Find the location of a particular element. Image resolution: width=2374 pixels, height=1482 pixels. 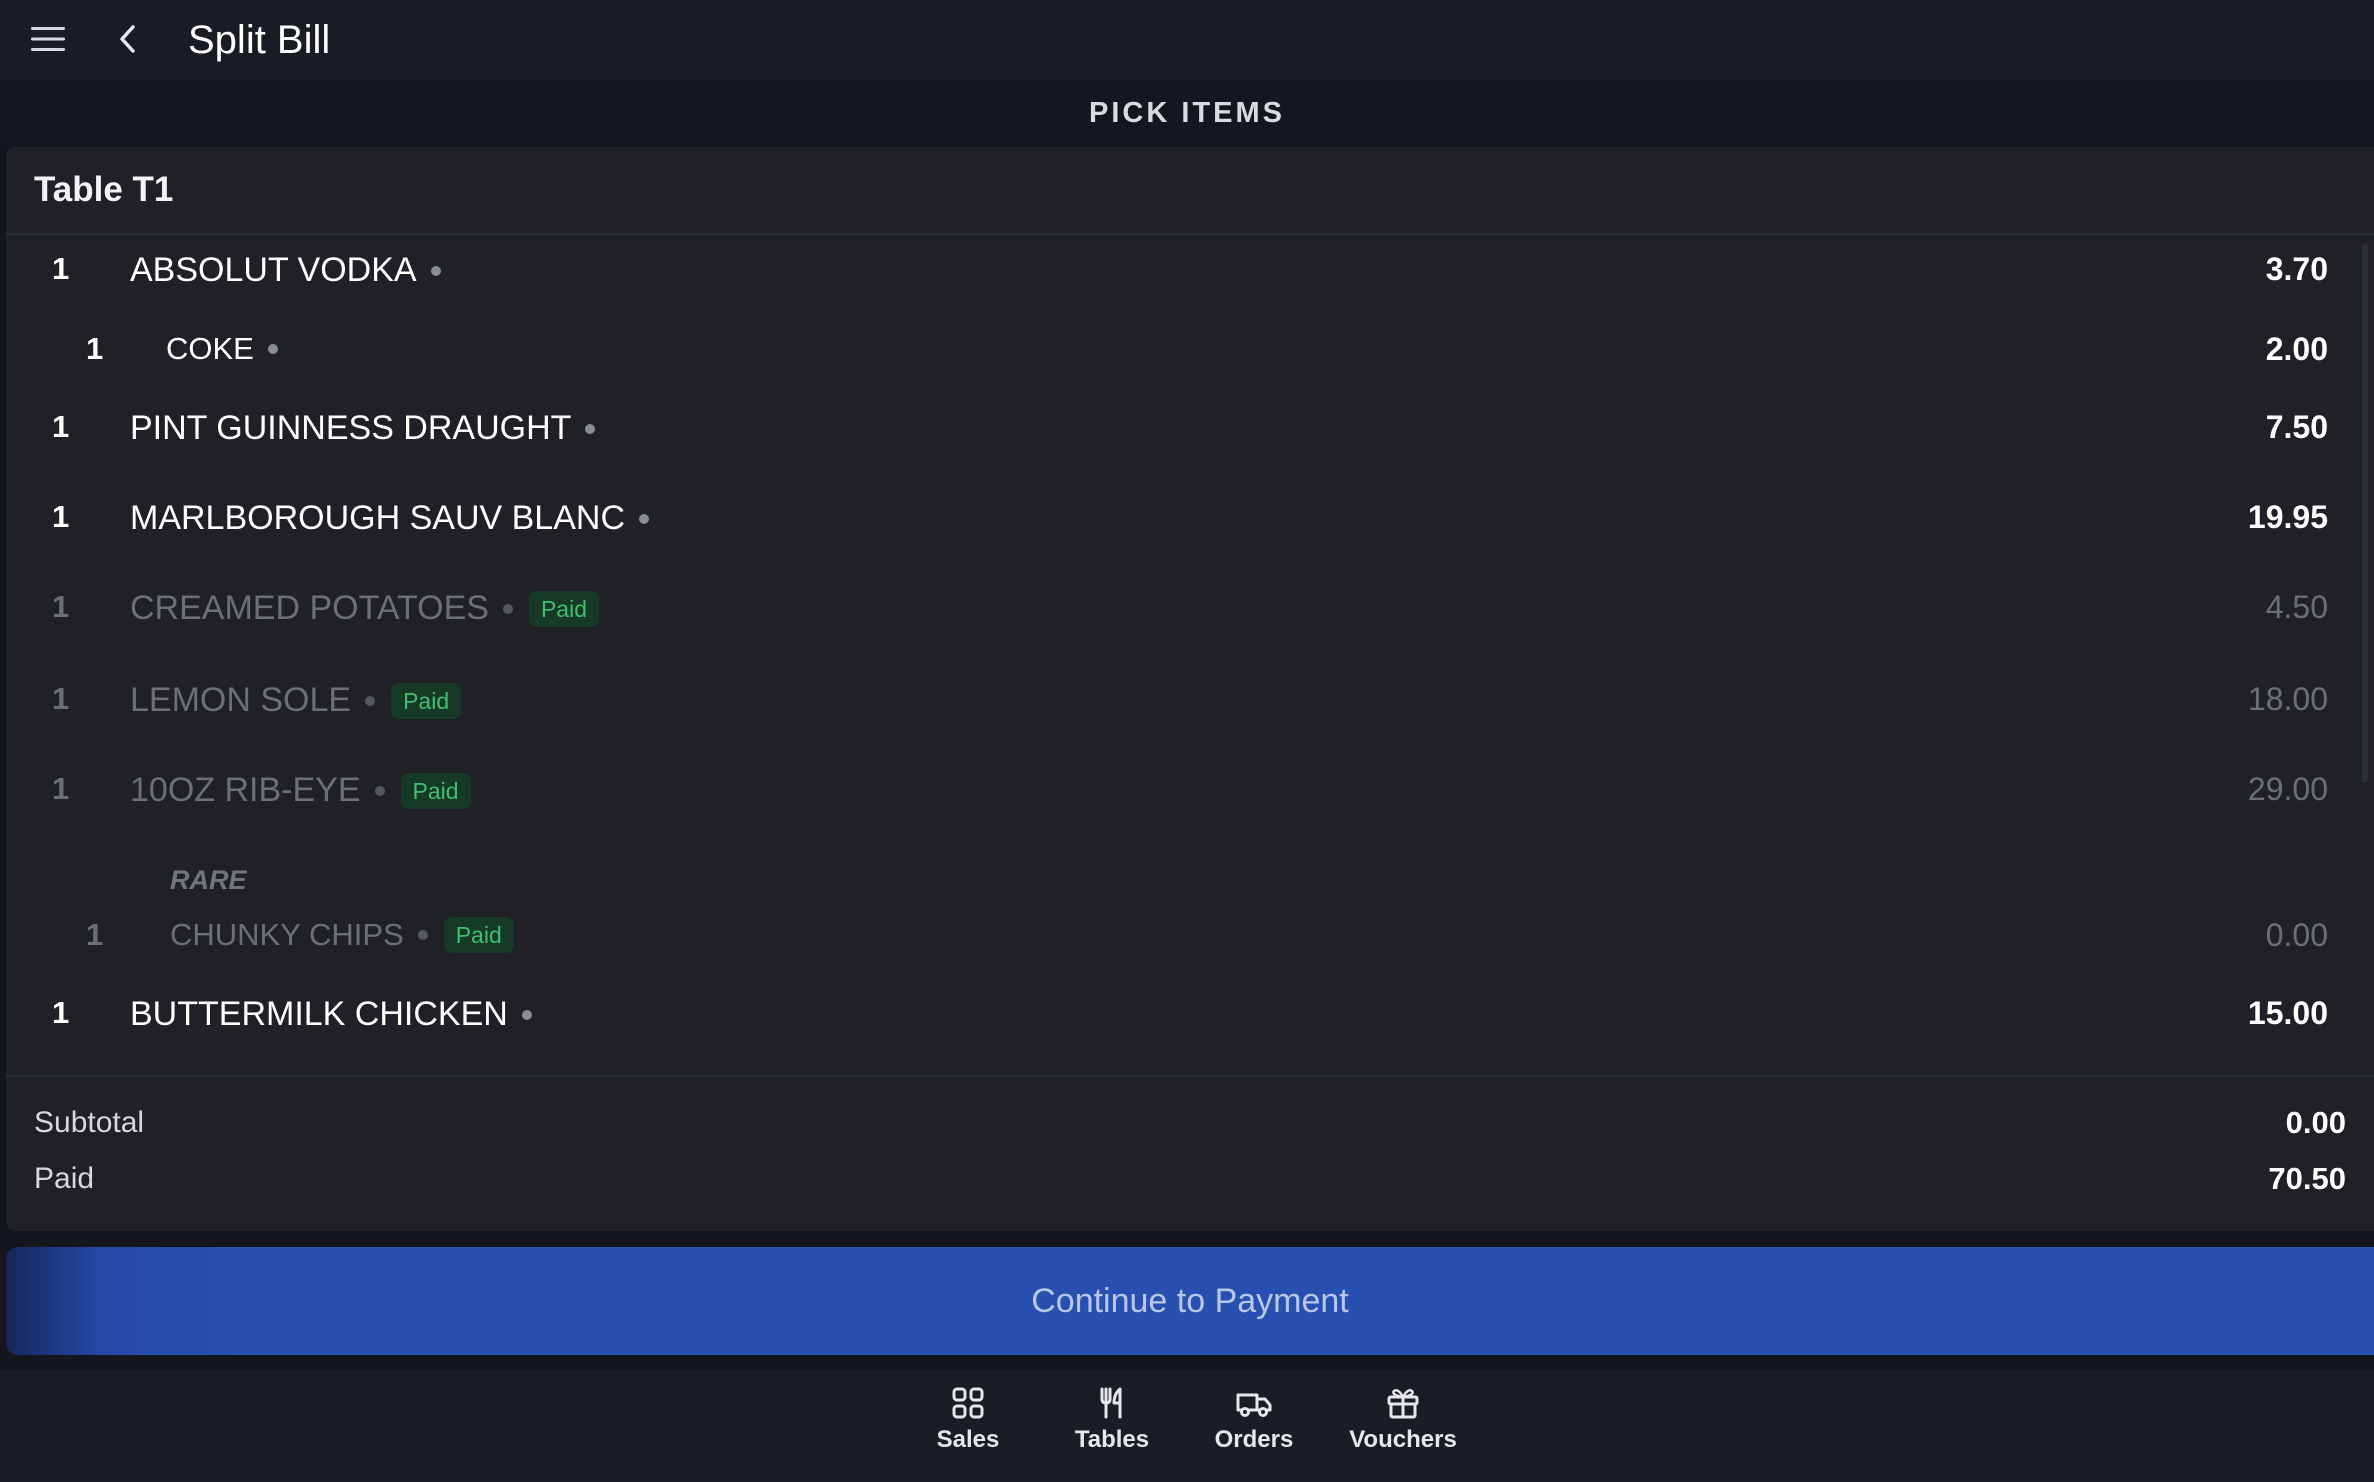

item-price: 3.70 is located at coordinates (2296, 269).